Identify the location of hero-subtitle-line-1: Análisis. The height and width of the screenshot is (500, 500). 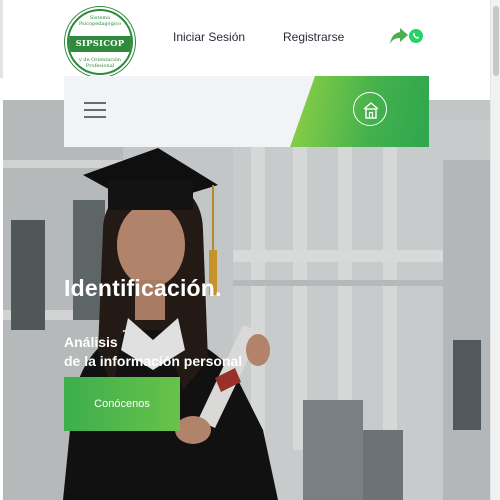
(91, 342).